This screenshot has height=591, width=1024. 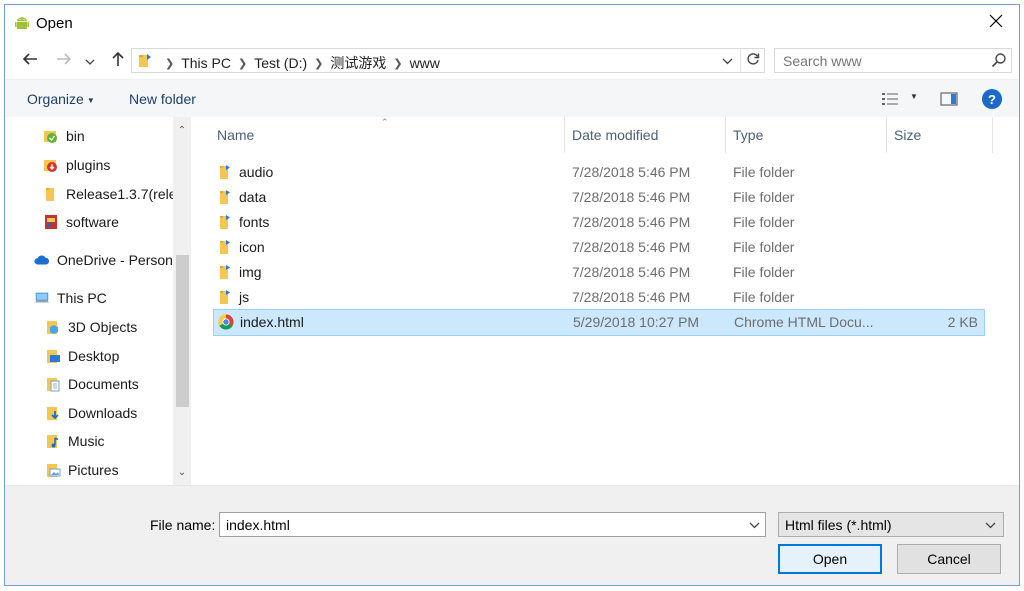 I want to click on file-name: img, so click(x=250, y=272).